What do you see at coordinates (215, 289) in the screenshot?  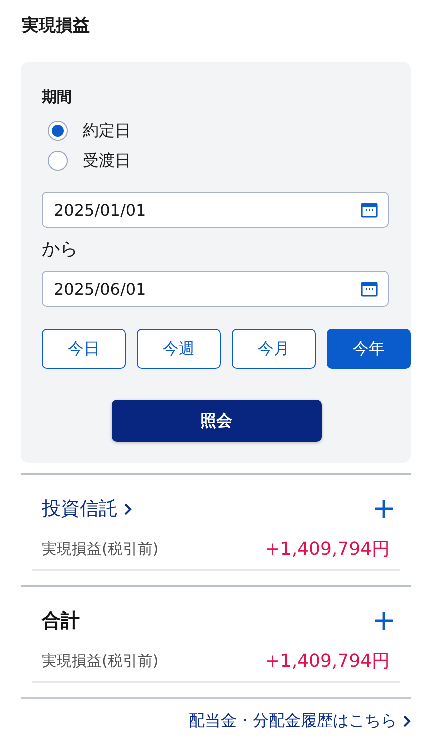 I see `date-field: 2025/06/01` at bounding box center [215, 289].